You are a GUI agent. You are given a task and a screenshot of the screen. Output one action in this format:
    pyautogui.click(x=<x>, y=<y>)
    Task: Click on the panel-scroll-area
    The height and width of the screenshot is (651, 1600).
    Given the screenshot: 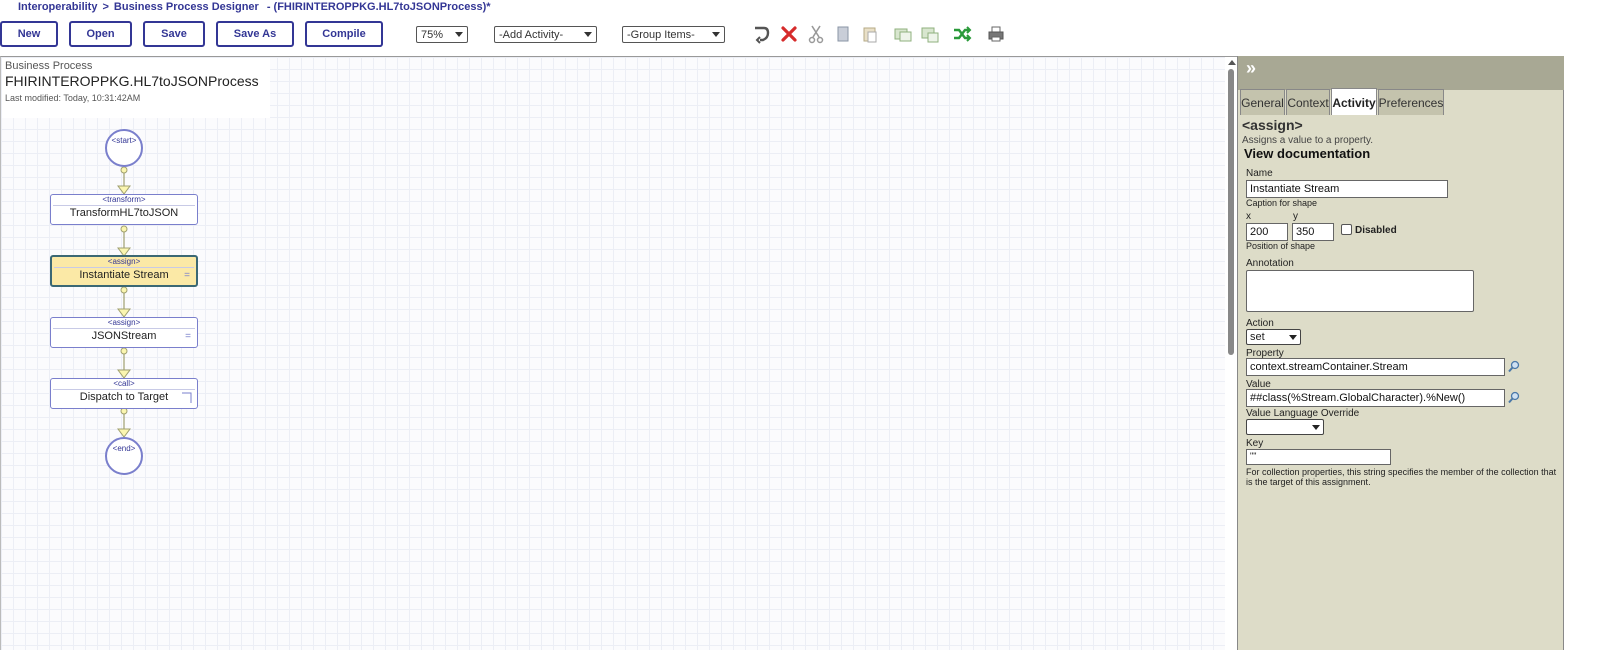 What is the action you would take?
    pyautogui.click(x=1582, y=353)
    